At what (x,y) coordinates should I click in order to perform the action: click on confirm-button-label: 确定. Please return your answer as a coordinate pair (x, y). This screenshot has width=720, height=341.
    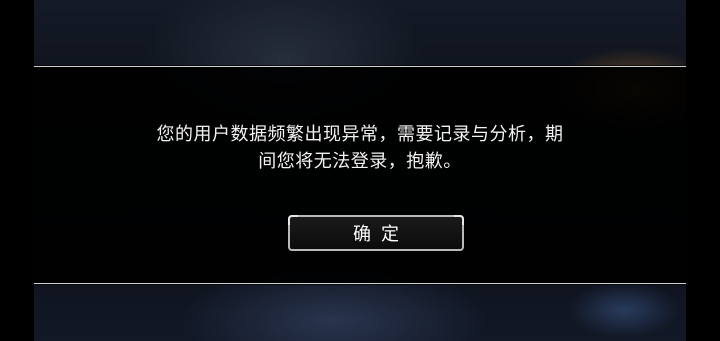
    Looking at the image, I should click on (381, 234).